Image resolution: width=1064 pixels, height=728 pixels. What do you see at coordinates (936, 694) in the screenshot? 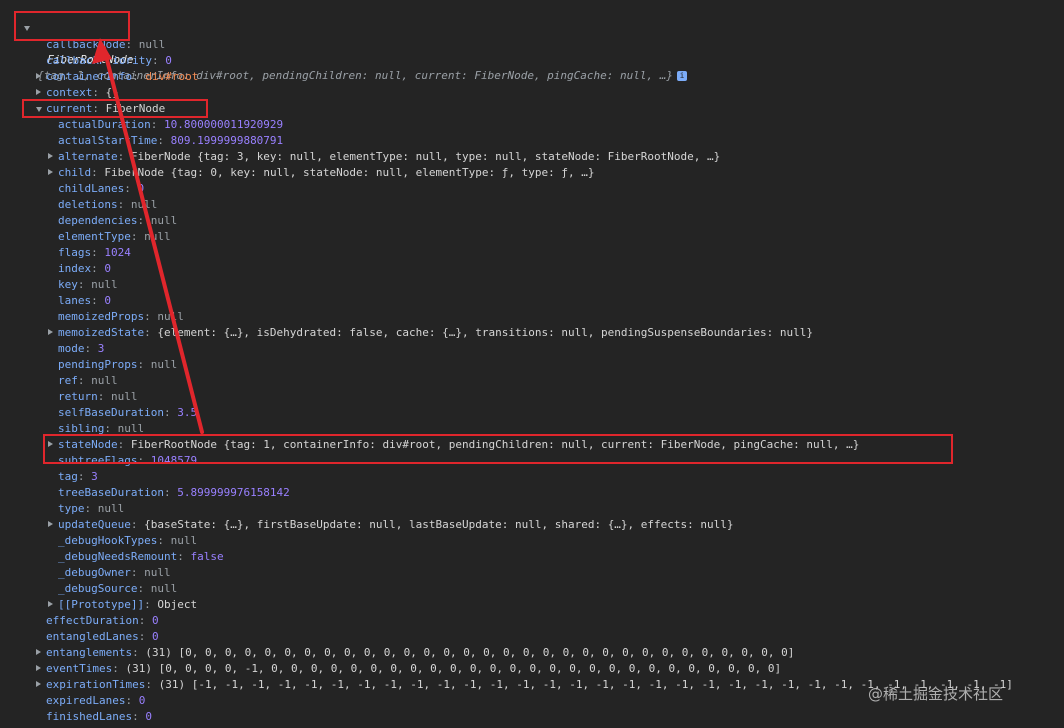
I see `watermark-text: @稀土掘金技术社区` at bounding box center [936, 694].